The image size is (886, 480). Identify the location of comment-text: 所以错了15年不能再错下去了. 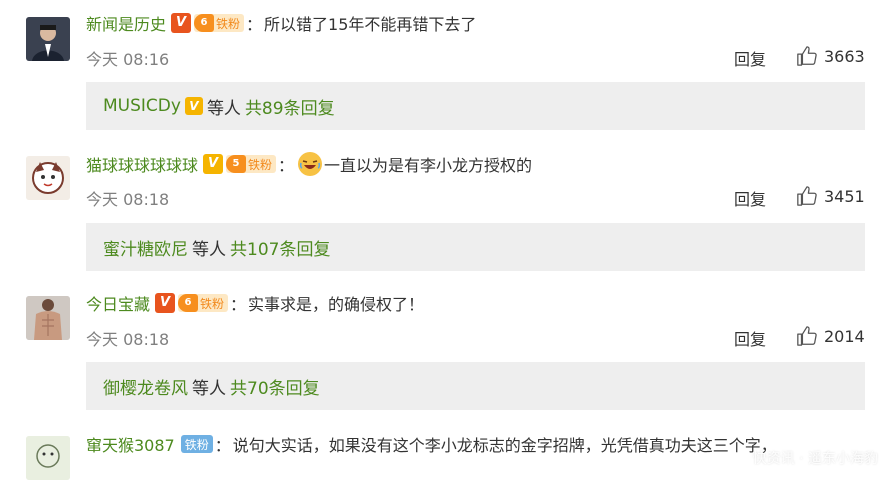
(370, 24).